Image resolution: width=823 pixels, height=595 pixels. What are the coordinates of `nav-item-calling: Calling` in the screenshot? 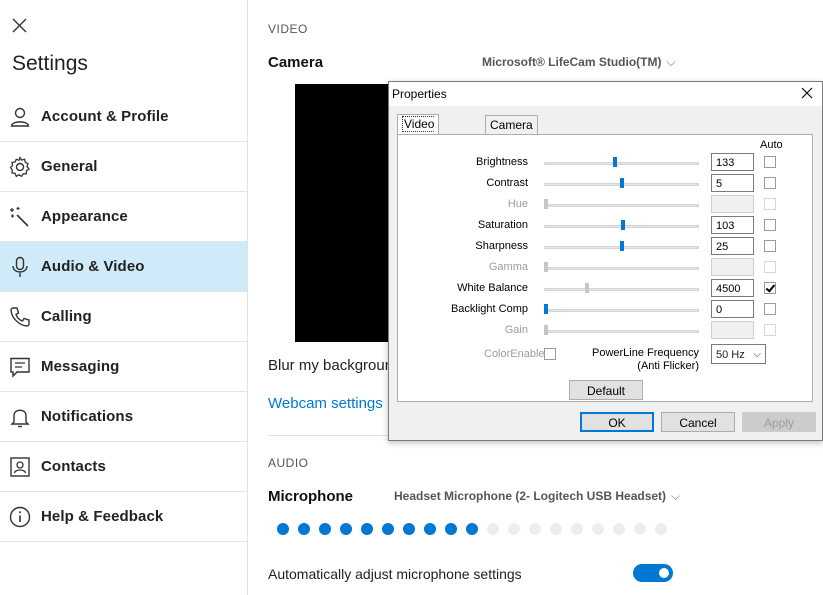 It's located at (123, 317).